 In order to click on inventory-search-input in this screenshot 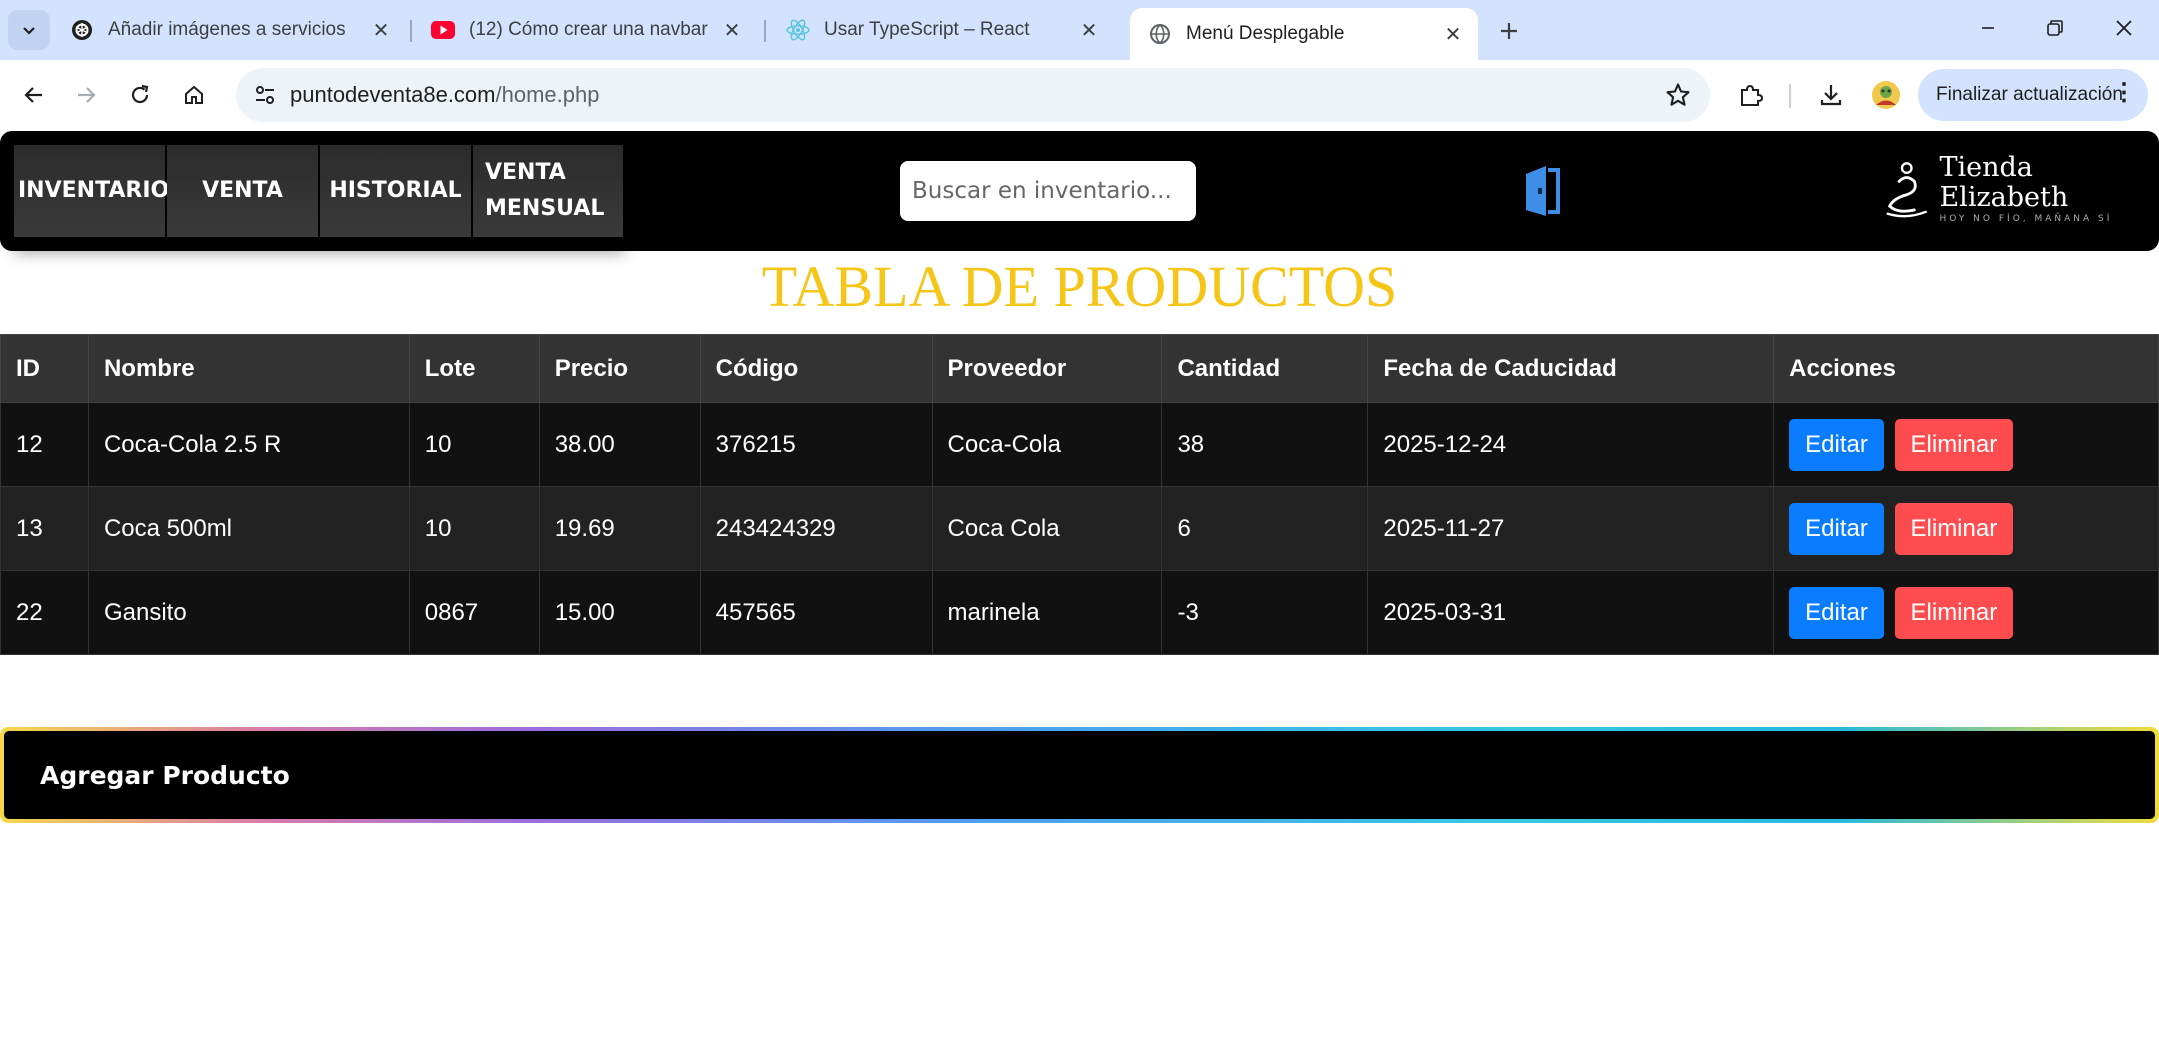, I will do `click(1048, 191)`.